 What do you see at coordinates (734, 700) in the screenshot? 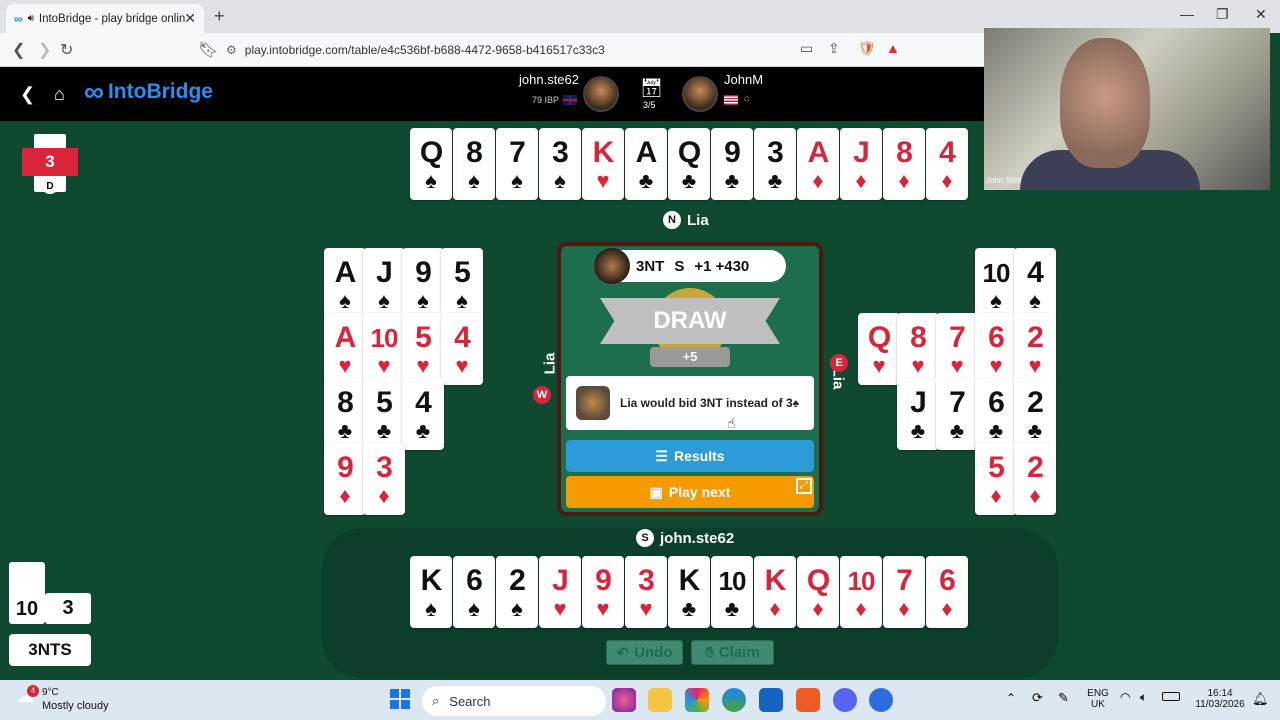
I see `edge-icon` at bounding box center [734, 700].